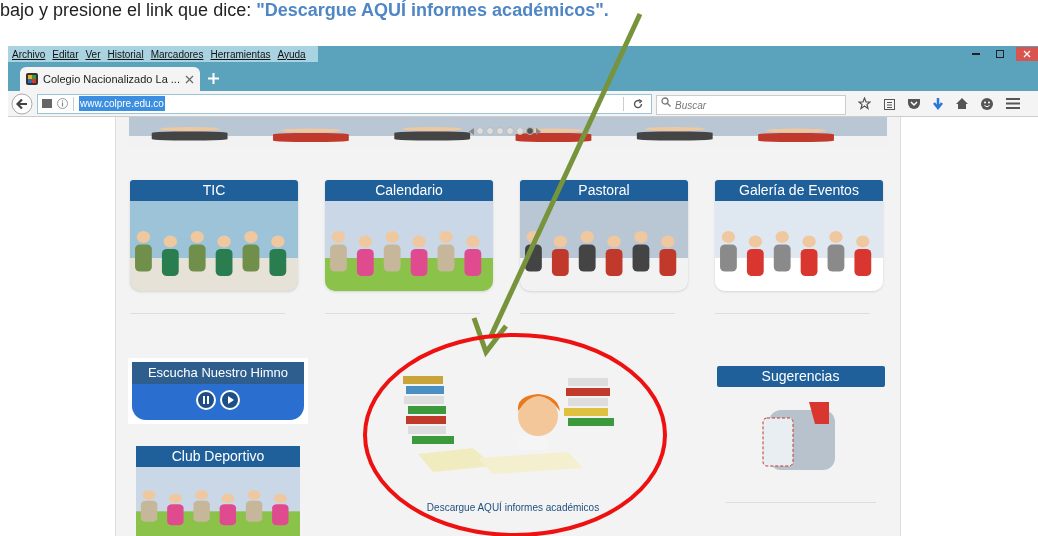  Describe the element at coordinates (344, 103) in the screenshot. I see `address-field: www.colpre.edu.co` at that location.